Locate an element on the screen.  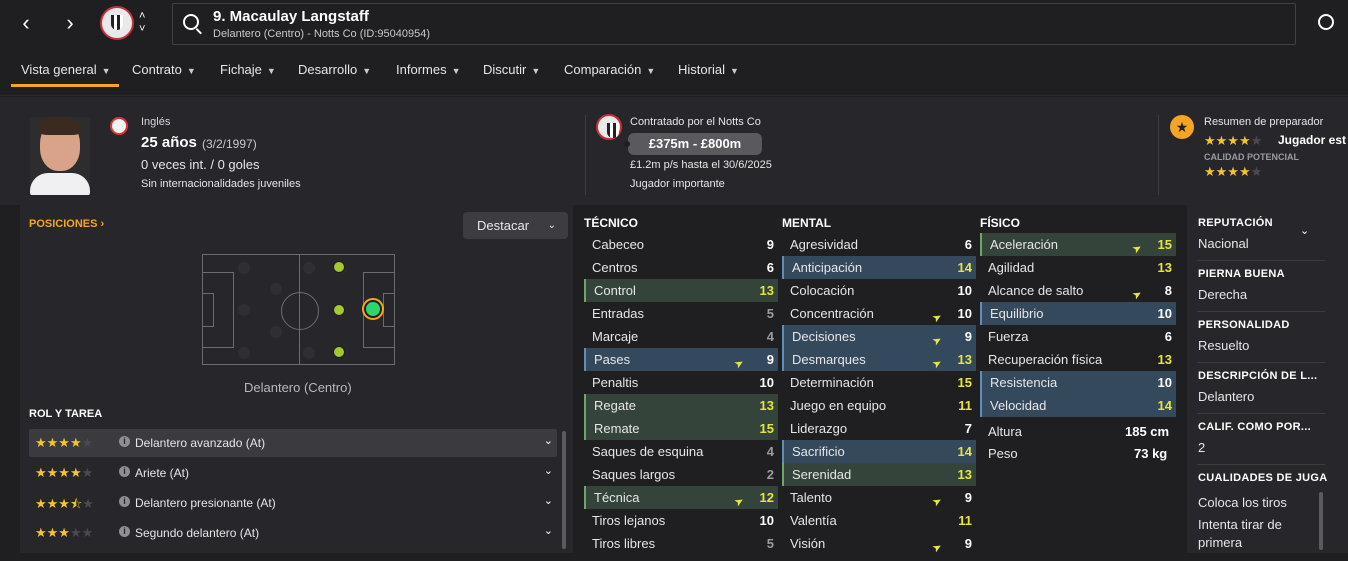
attribute-value: 13 is located at coordinates (766, 290).